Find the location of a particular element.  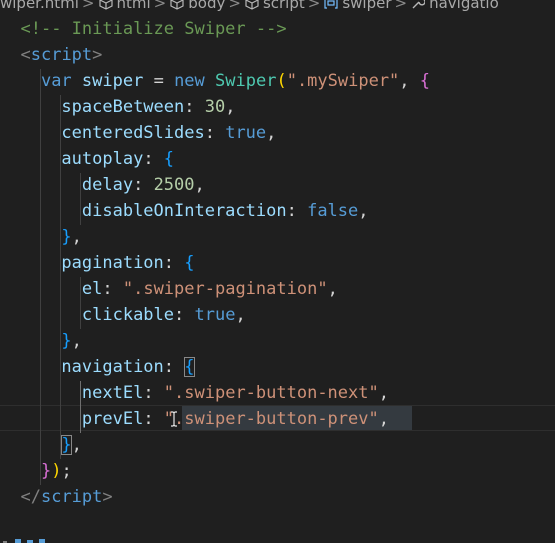

matched-bracket: } is located at coordinates (66, 445).